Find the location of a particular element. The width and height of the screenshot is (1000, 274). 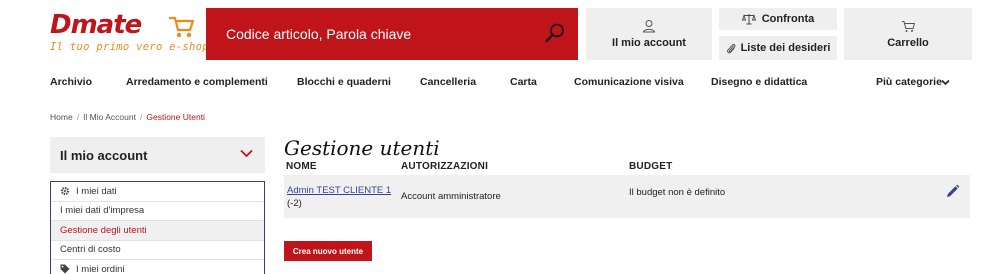

logo-wordmark: Dmate is located at coordinates (96, 25).